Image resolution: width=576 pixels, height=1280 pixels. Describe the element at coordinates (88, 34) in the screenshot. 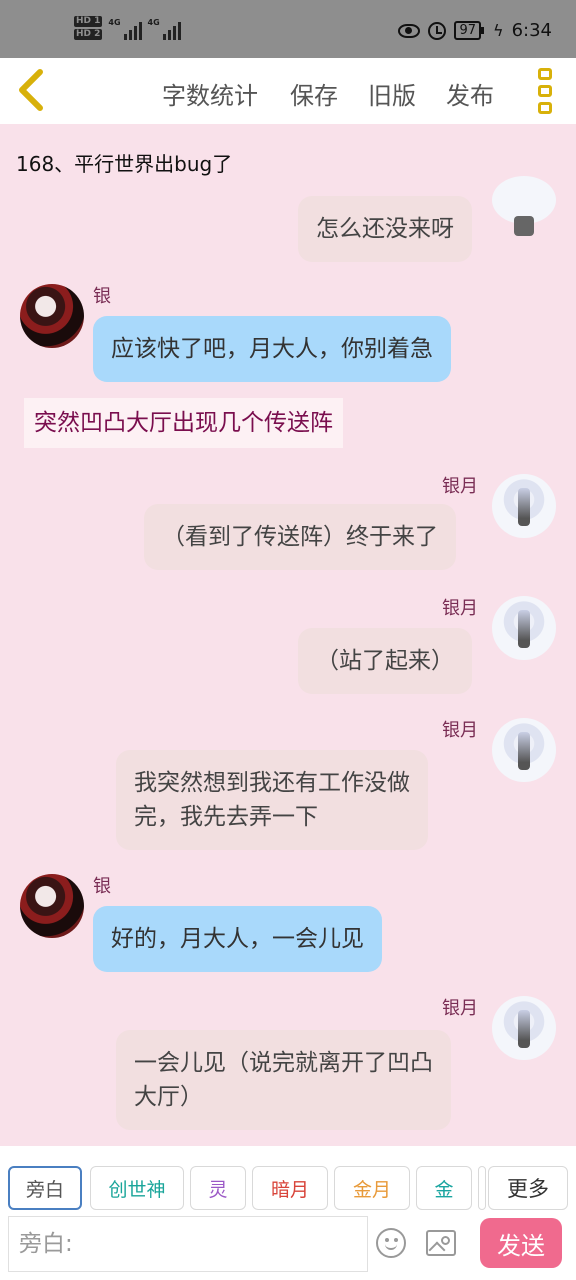

I see `hd2-badge: HD 2` at that location.